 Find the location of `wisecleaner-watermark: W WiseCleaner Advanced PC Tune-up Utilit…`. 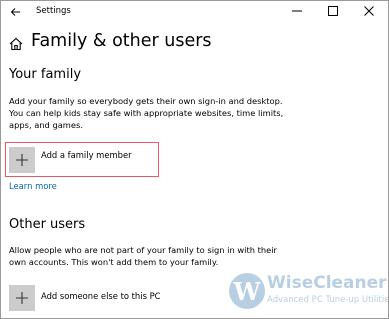

wisecleaner-watermark: W WiseCleaner Advanced PC Tune-up Utilit… is located at coordinates (309, 293).